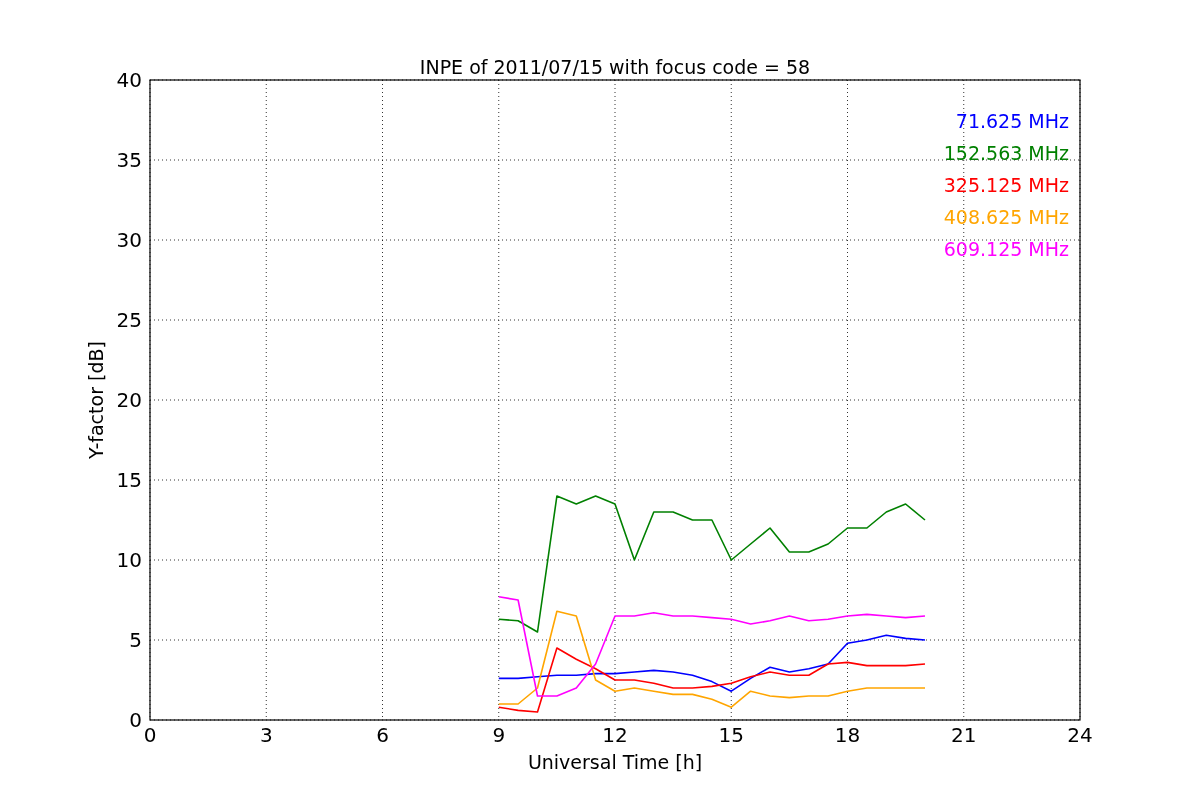  Describe the element at coordinates (1006, 249) in the screenshot. I see `legend-label: 609.125 MHz` at that location.